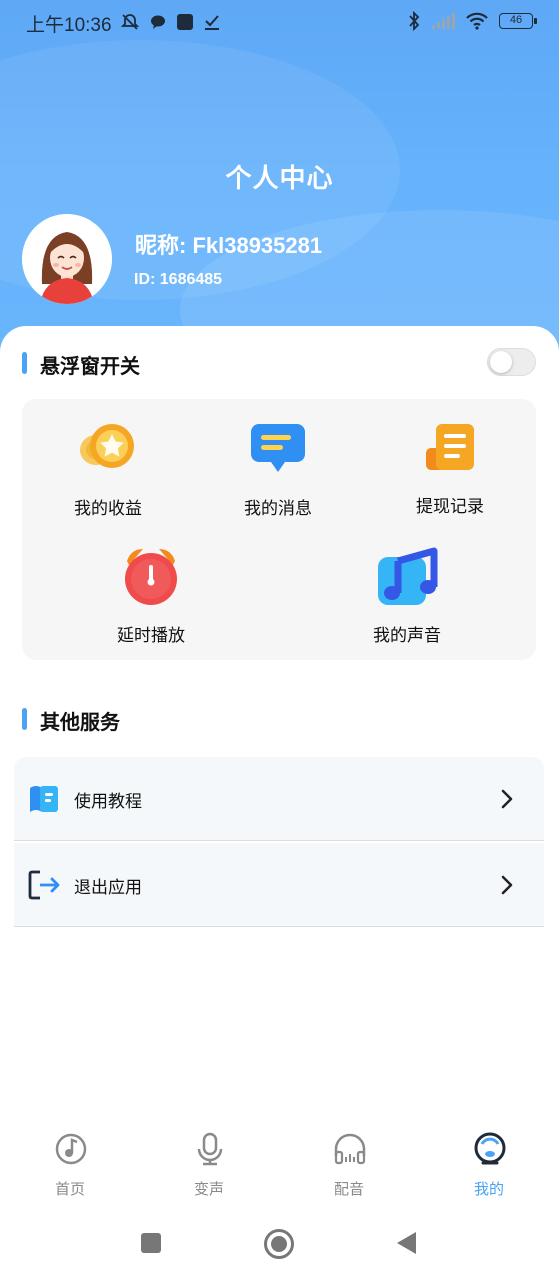 The width and height of the screenshot is (559, 1280). I want to click on download-check-icon, so click(212, 22).